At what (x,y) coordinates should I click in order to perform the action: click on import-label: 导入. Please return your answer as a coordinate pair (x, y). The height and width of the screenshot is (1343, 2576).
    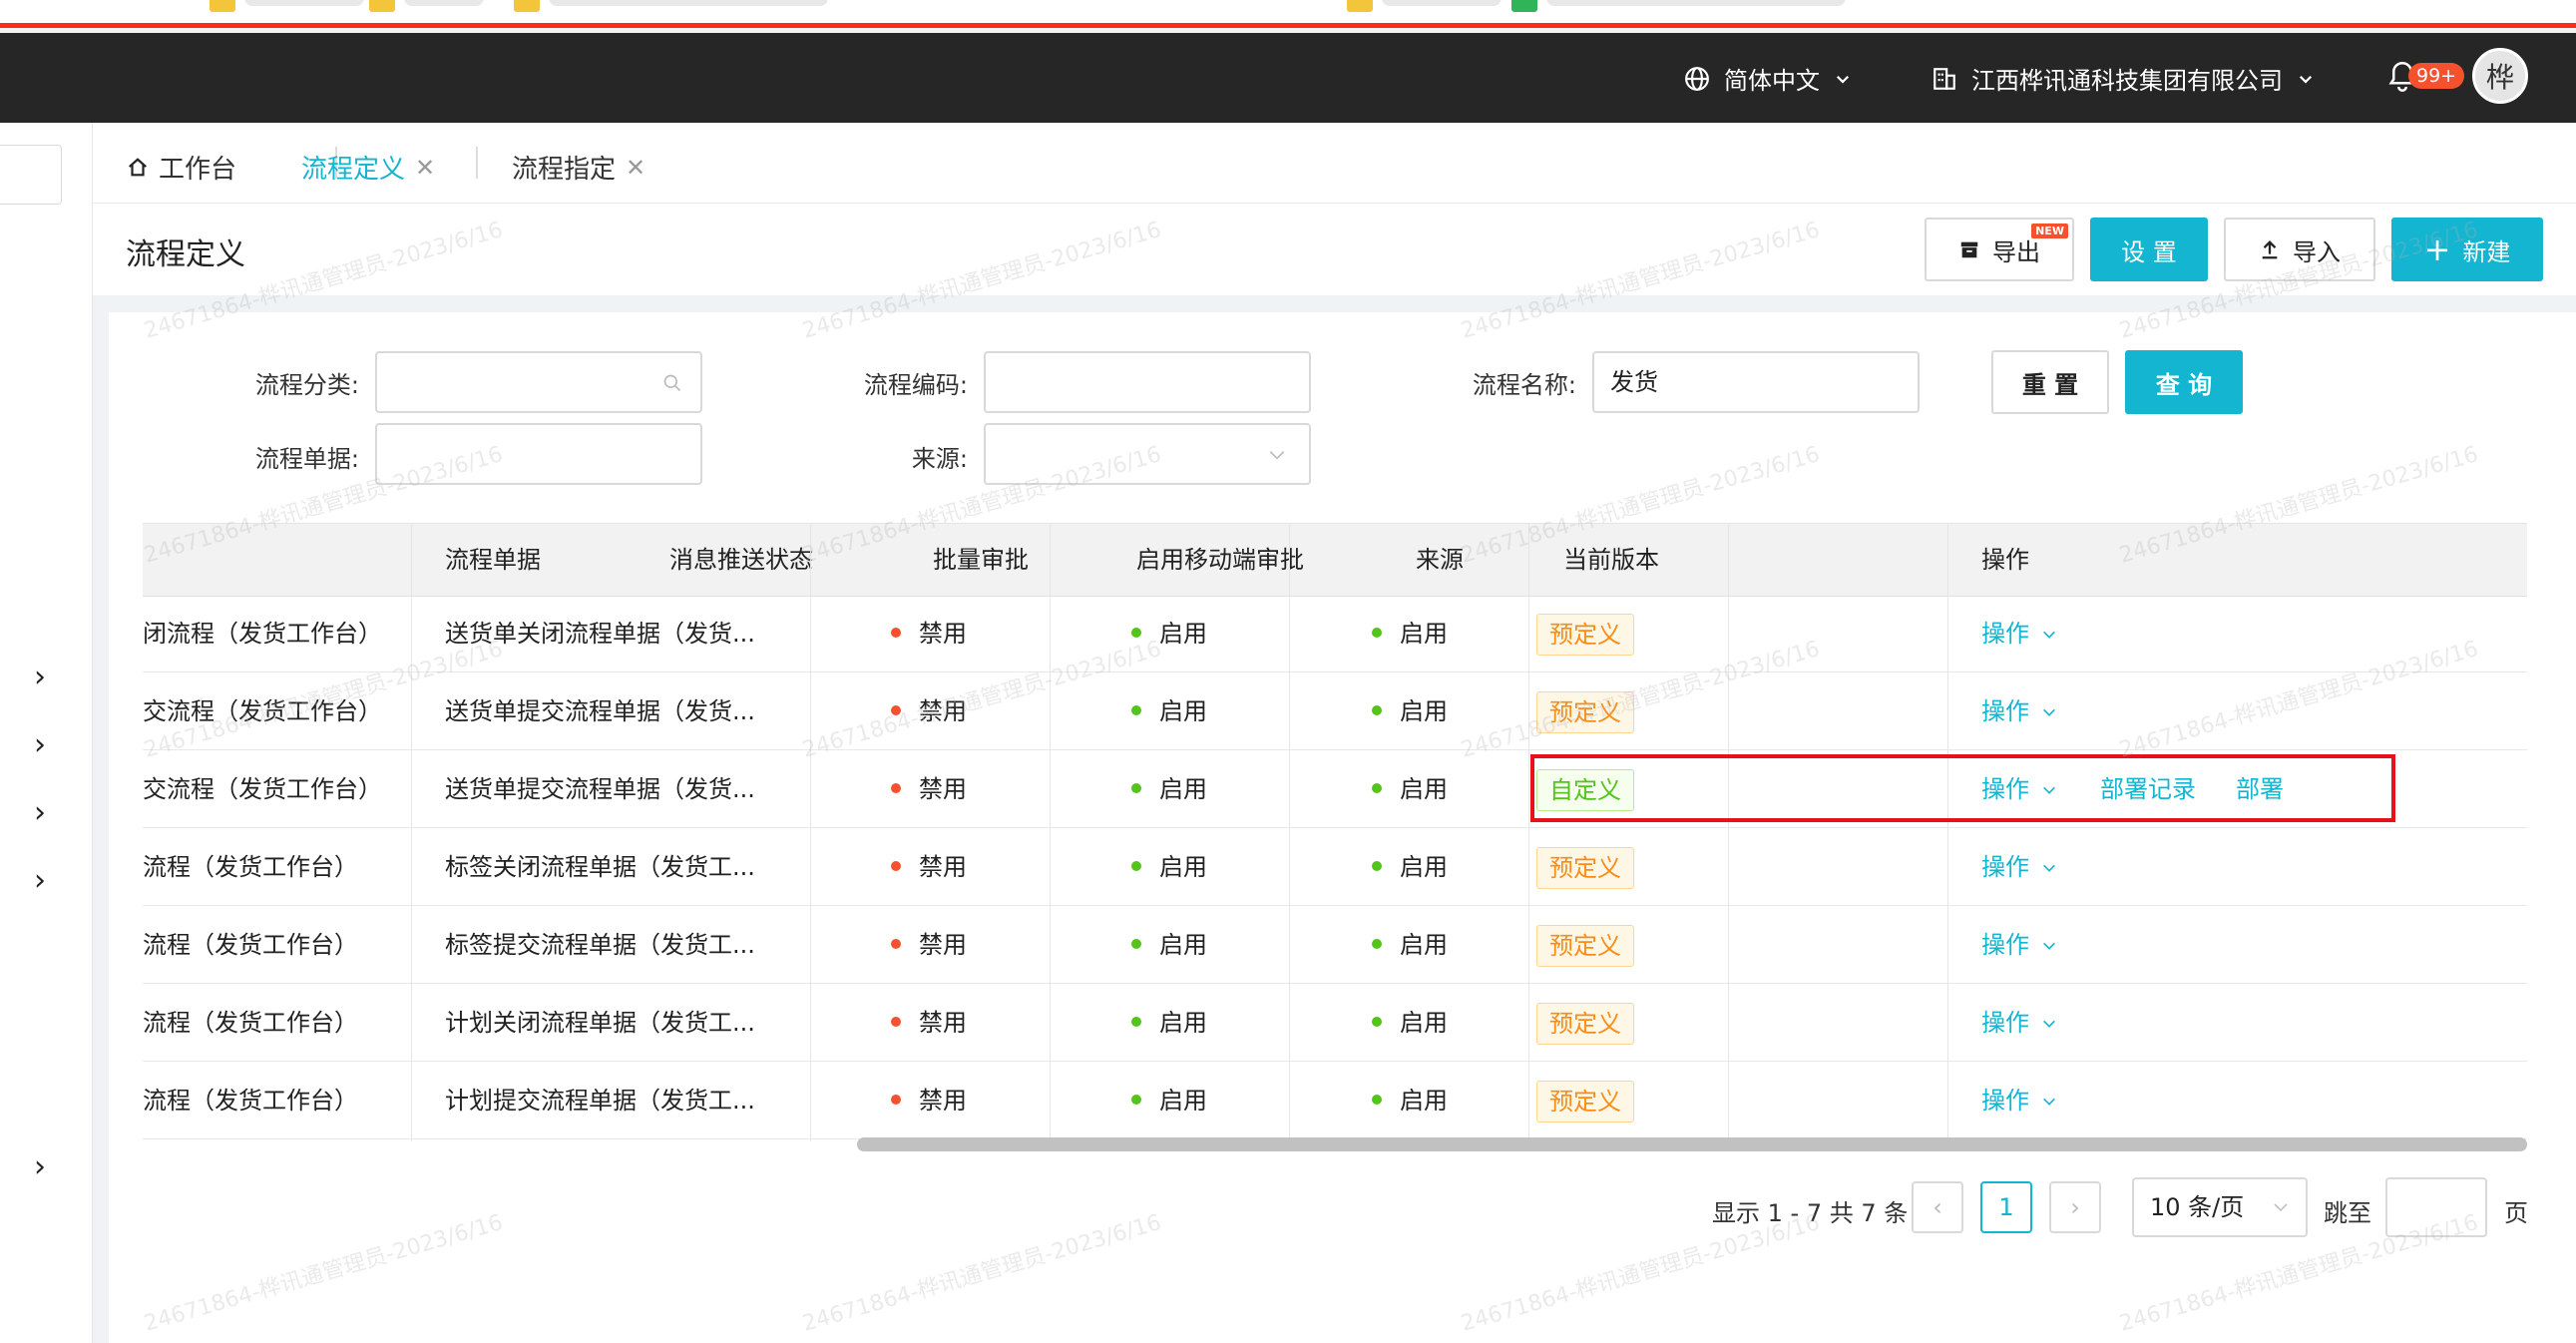
    Looking at the image, I should click on (2317, 251).